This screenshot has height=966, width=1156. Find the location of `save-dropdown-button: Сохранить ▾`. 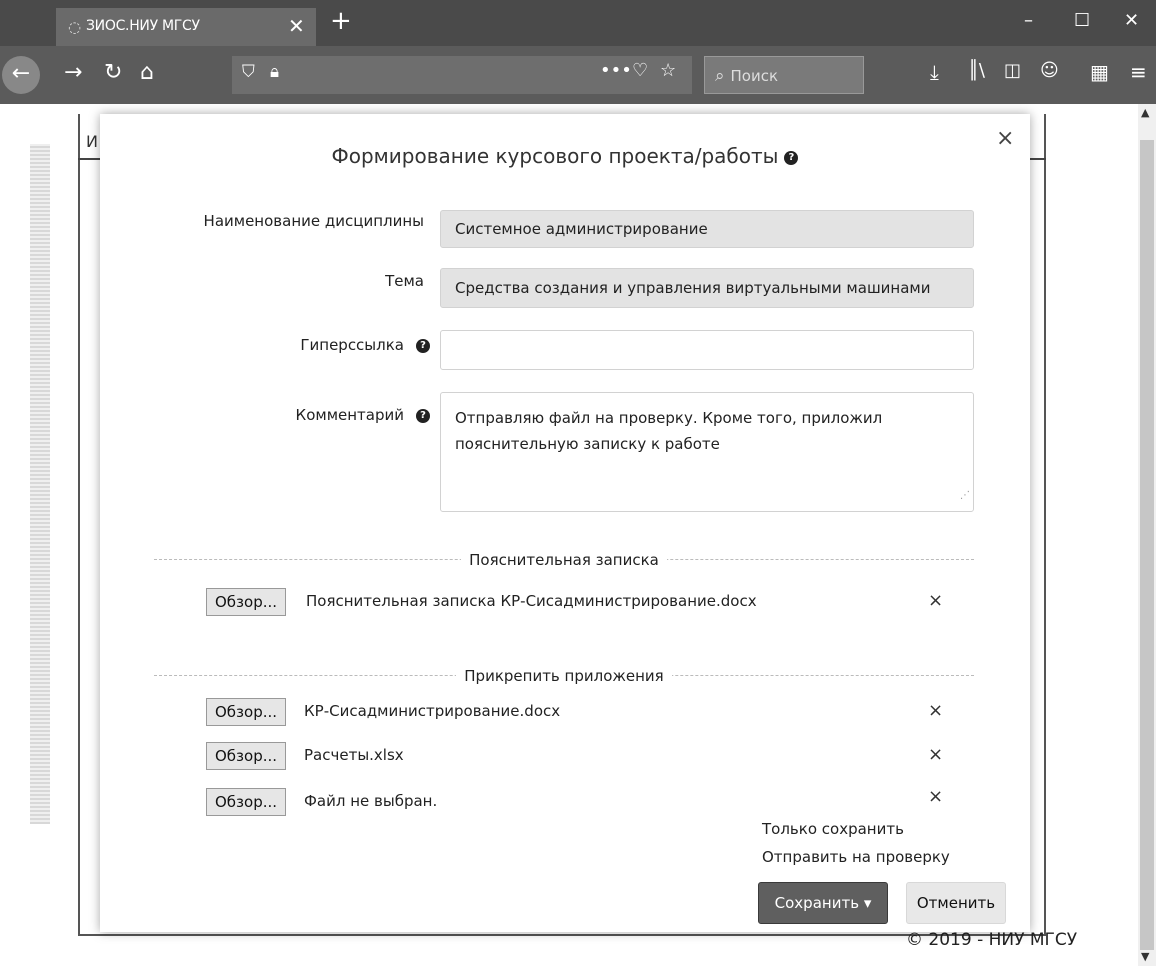

save-dropdown-button: Сохранить ▾ is located at coordinates (823, 903).